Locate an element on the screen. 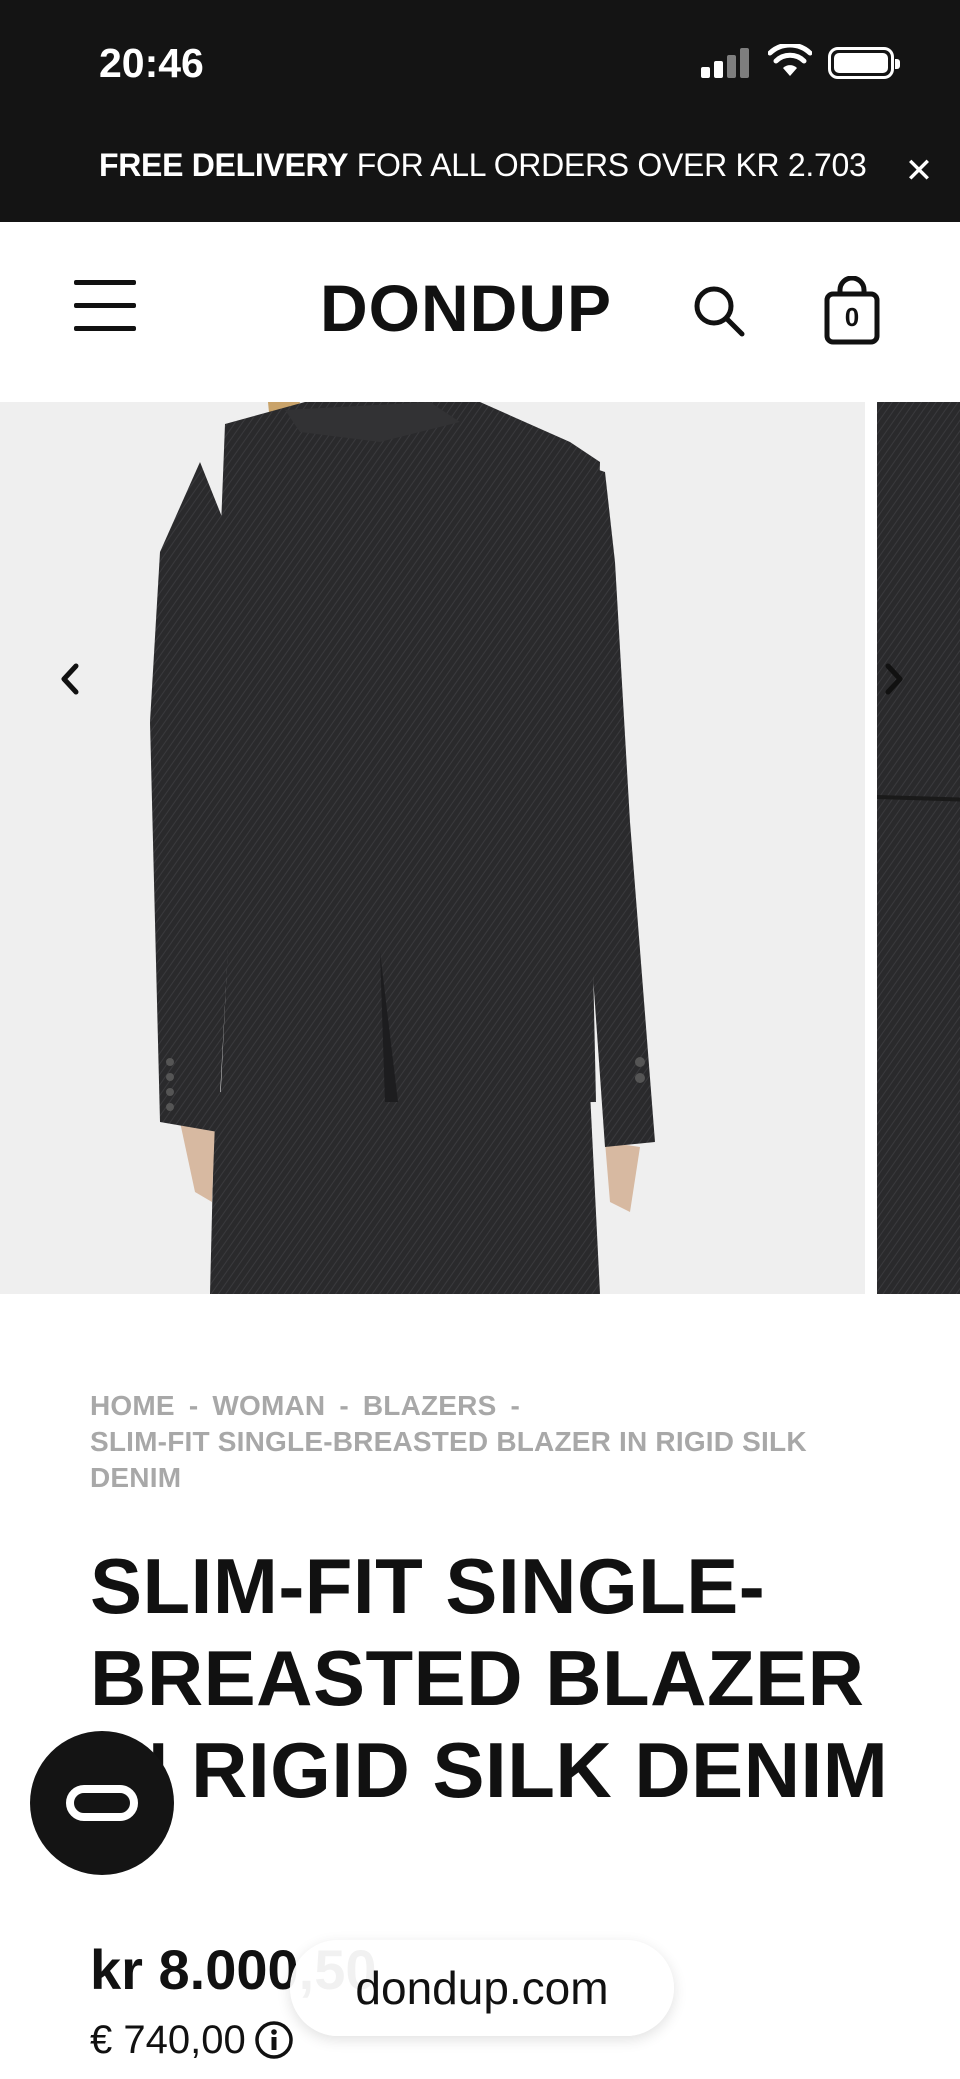 The height and width of the screenshot is (2079, 960). cellular-signal-icon is located at coordinates (726, 63).